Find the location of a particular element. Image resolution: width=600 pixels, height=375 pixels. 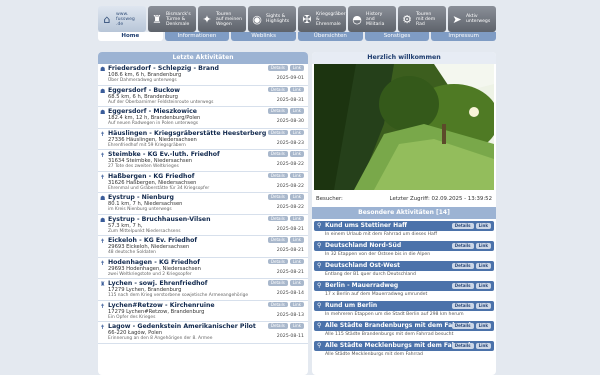

special-activity-header: ⚲ Kund ums Stettiner Haff Details Link is located at coordinates (404, 226).